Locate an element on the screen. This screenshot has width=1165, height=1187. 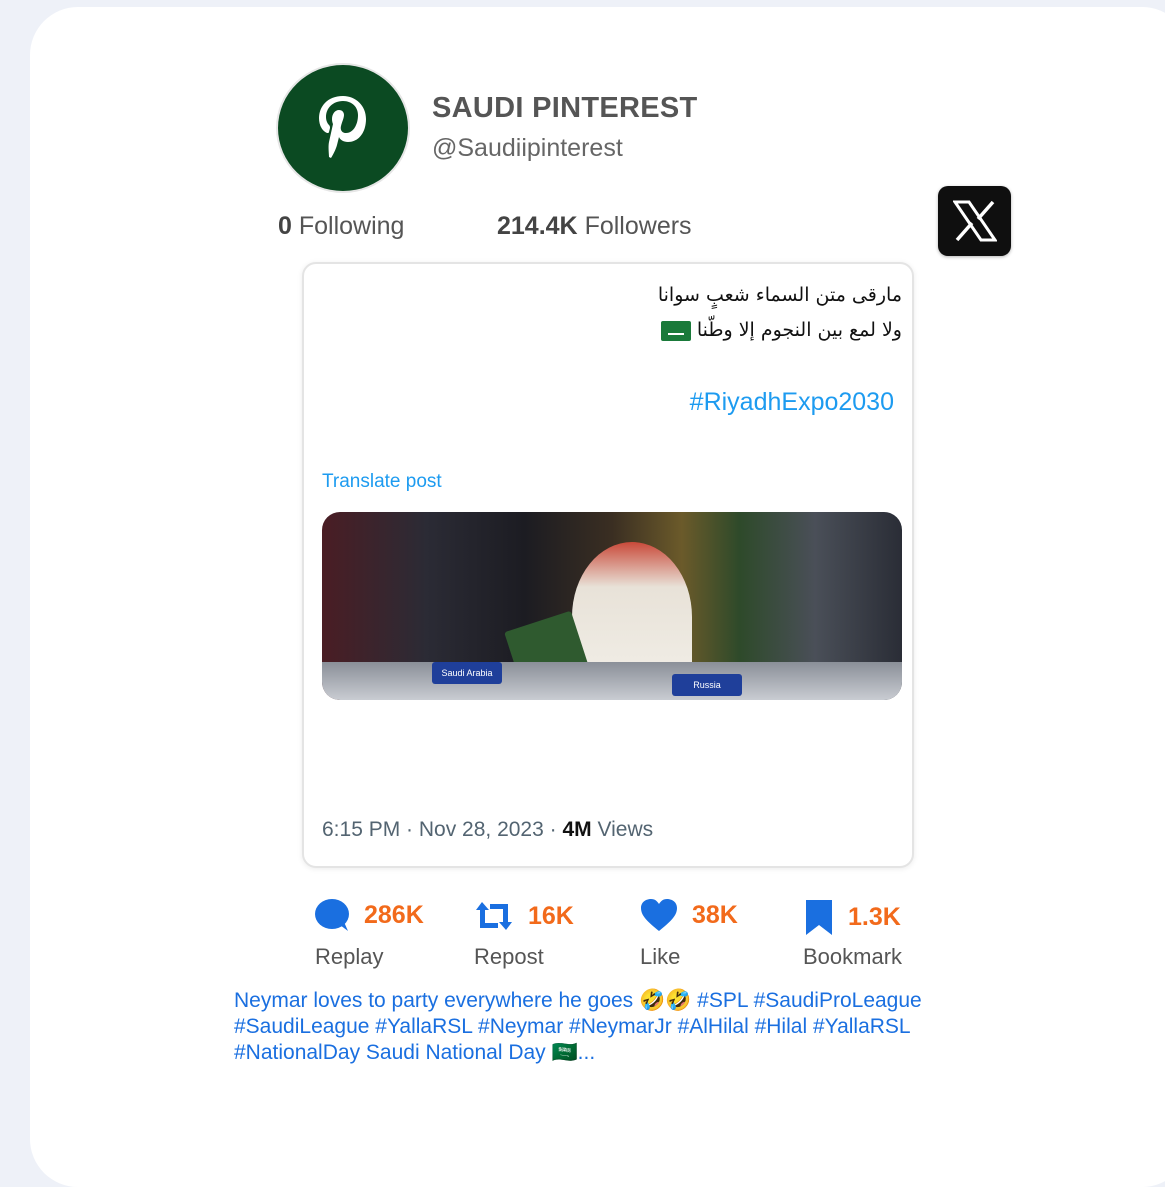
repost-count: 16K is located at coordinates (551, 915).